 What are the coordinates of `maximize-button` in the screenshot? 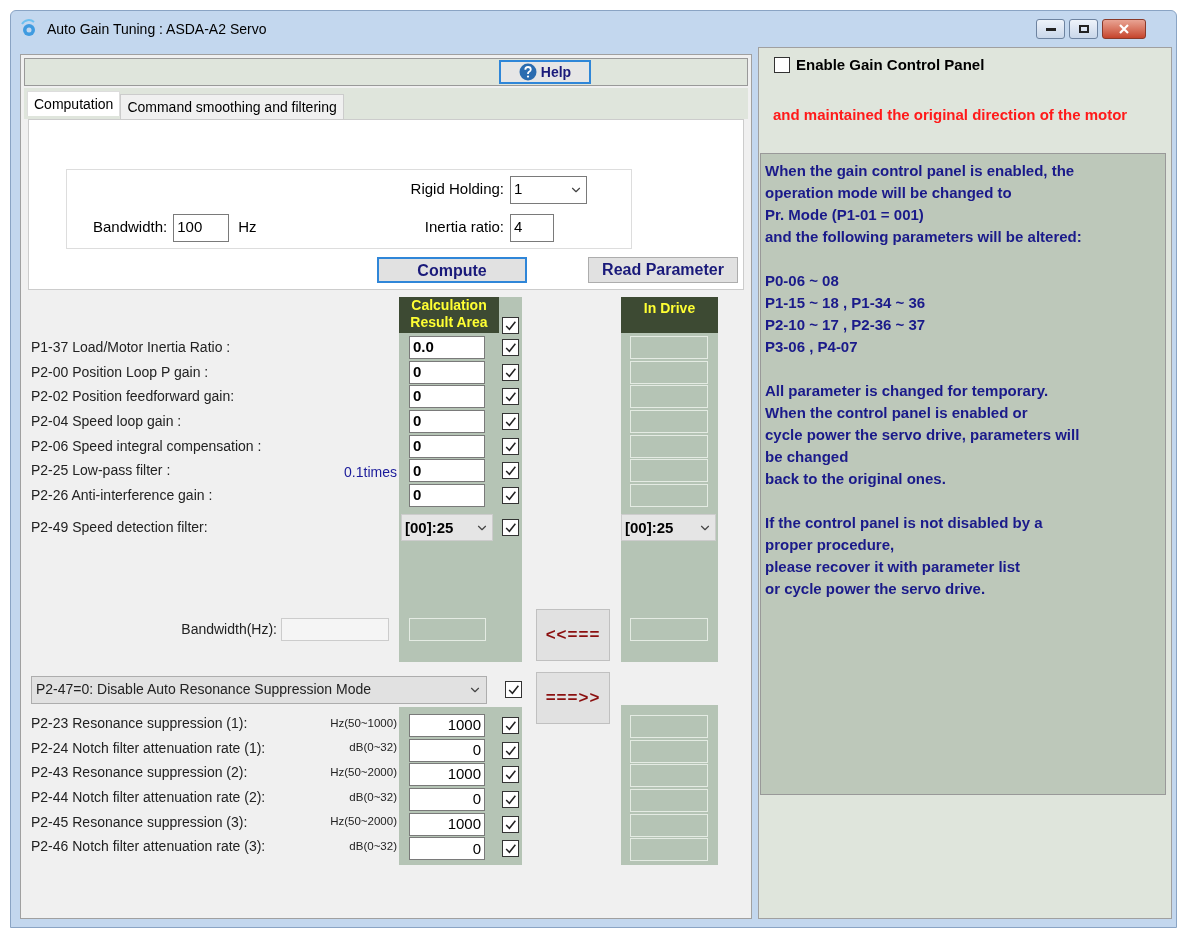 It's located at (1083, 29).